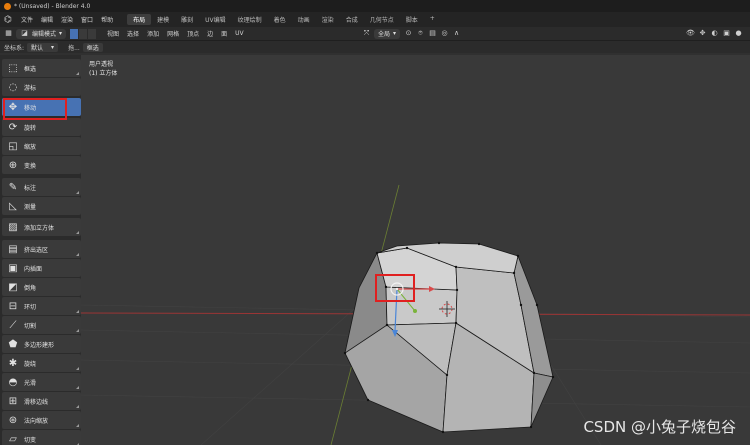  I want to click on tool-spin: ✱ 旋绕, so click(41, 363).